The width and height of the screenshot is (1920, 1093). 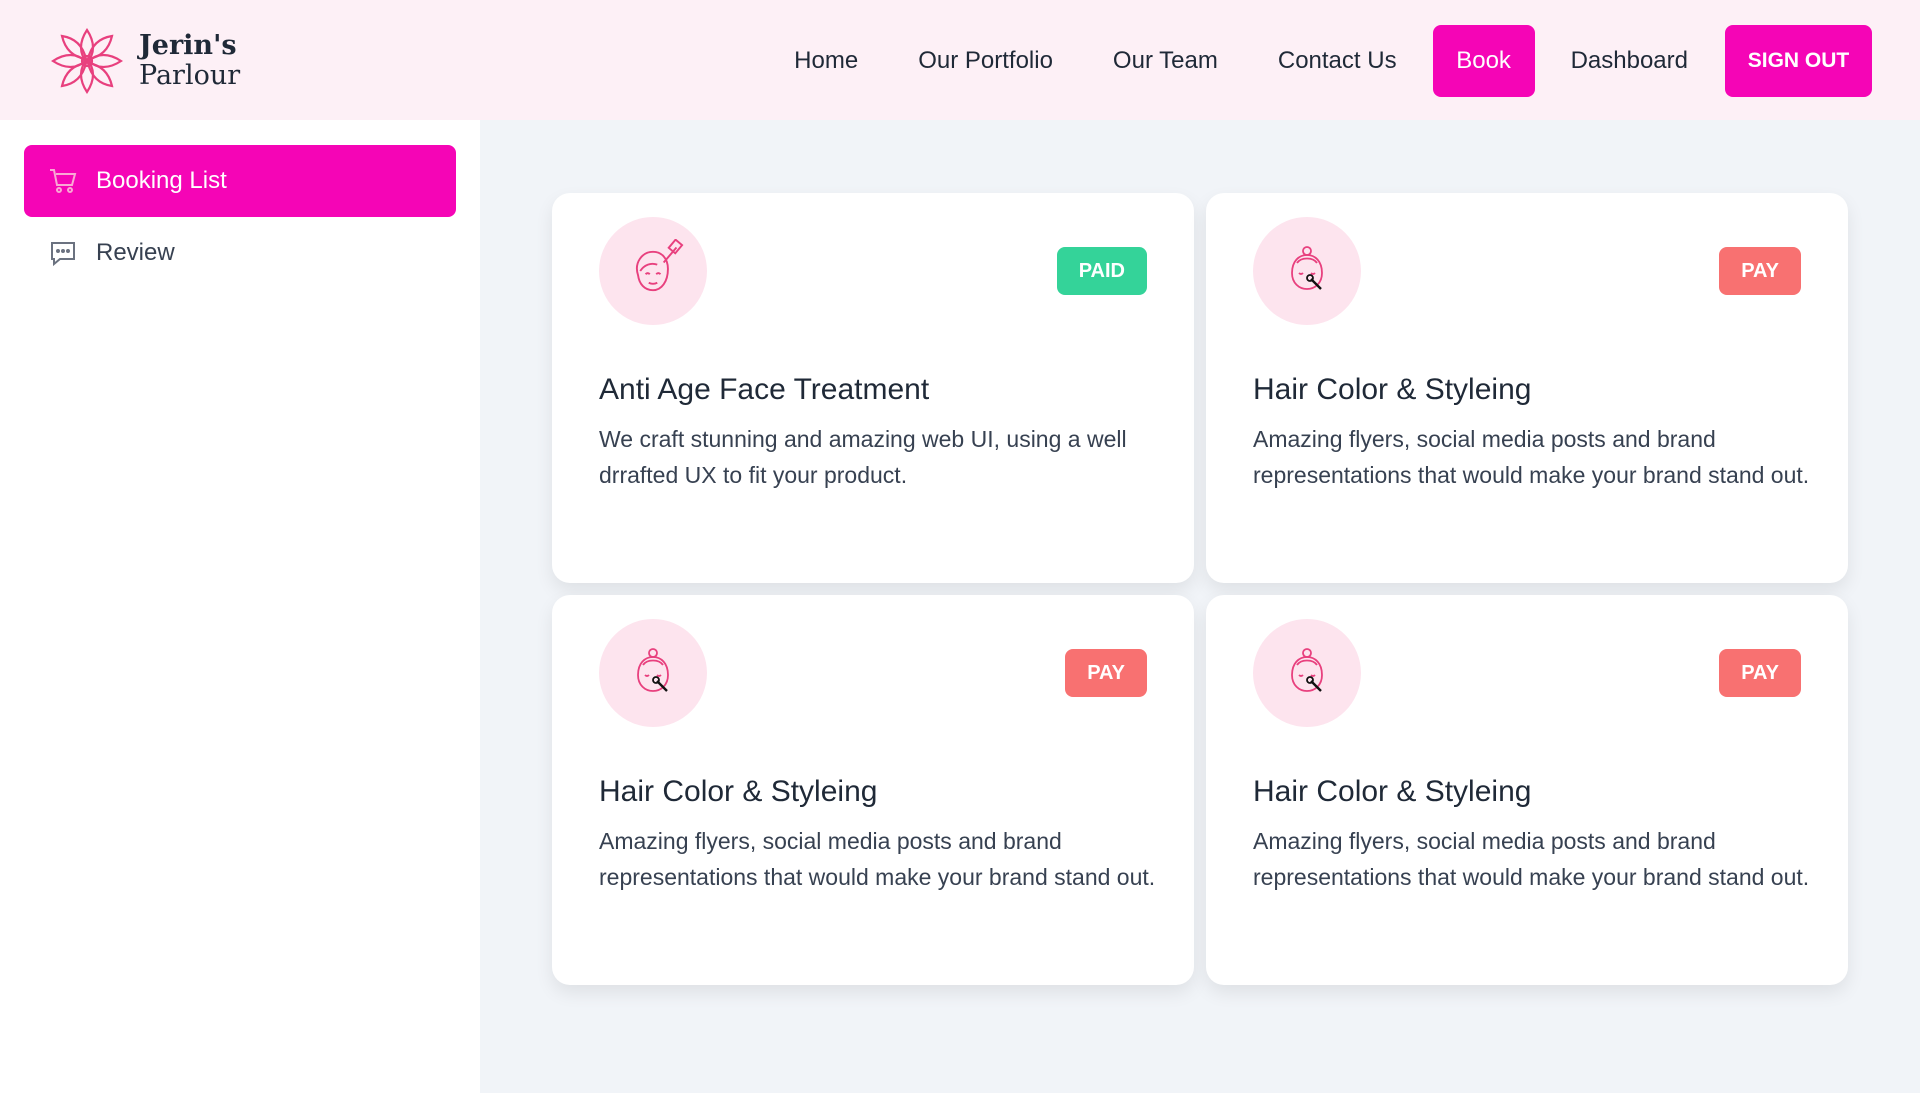 What do you see at coordinates (63, 181) in the screenshot?
I see `cart-icon` at bounding box center [63, 181].